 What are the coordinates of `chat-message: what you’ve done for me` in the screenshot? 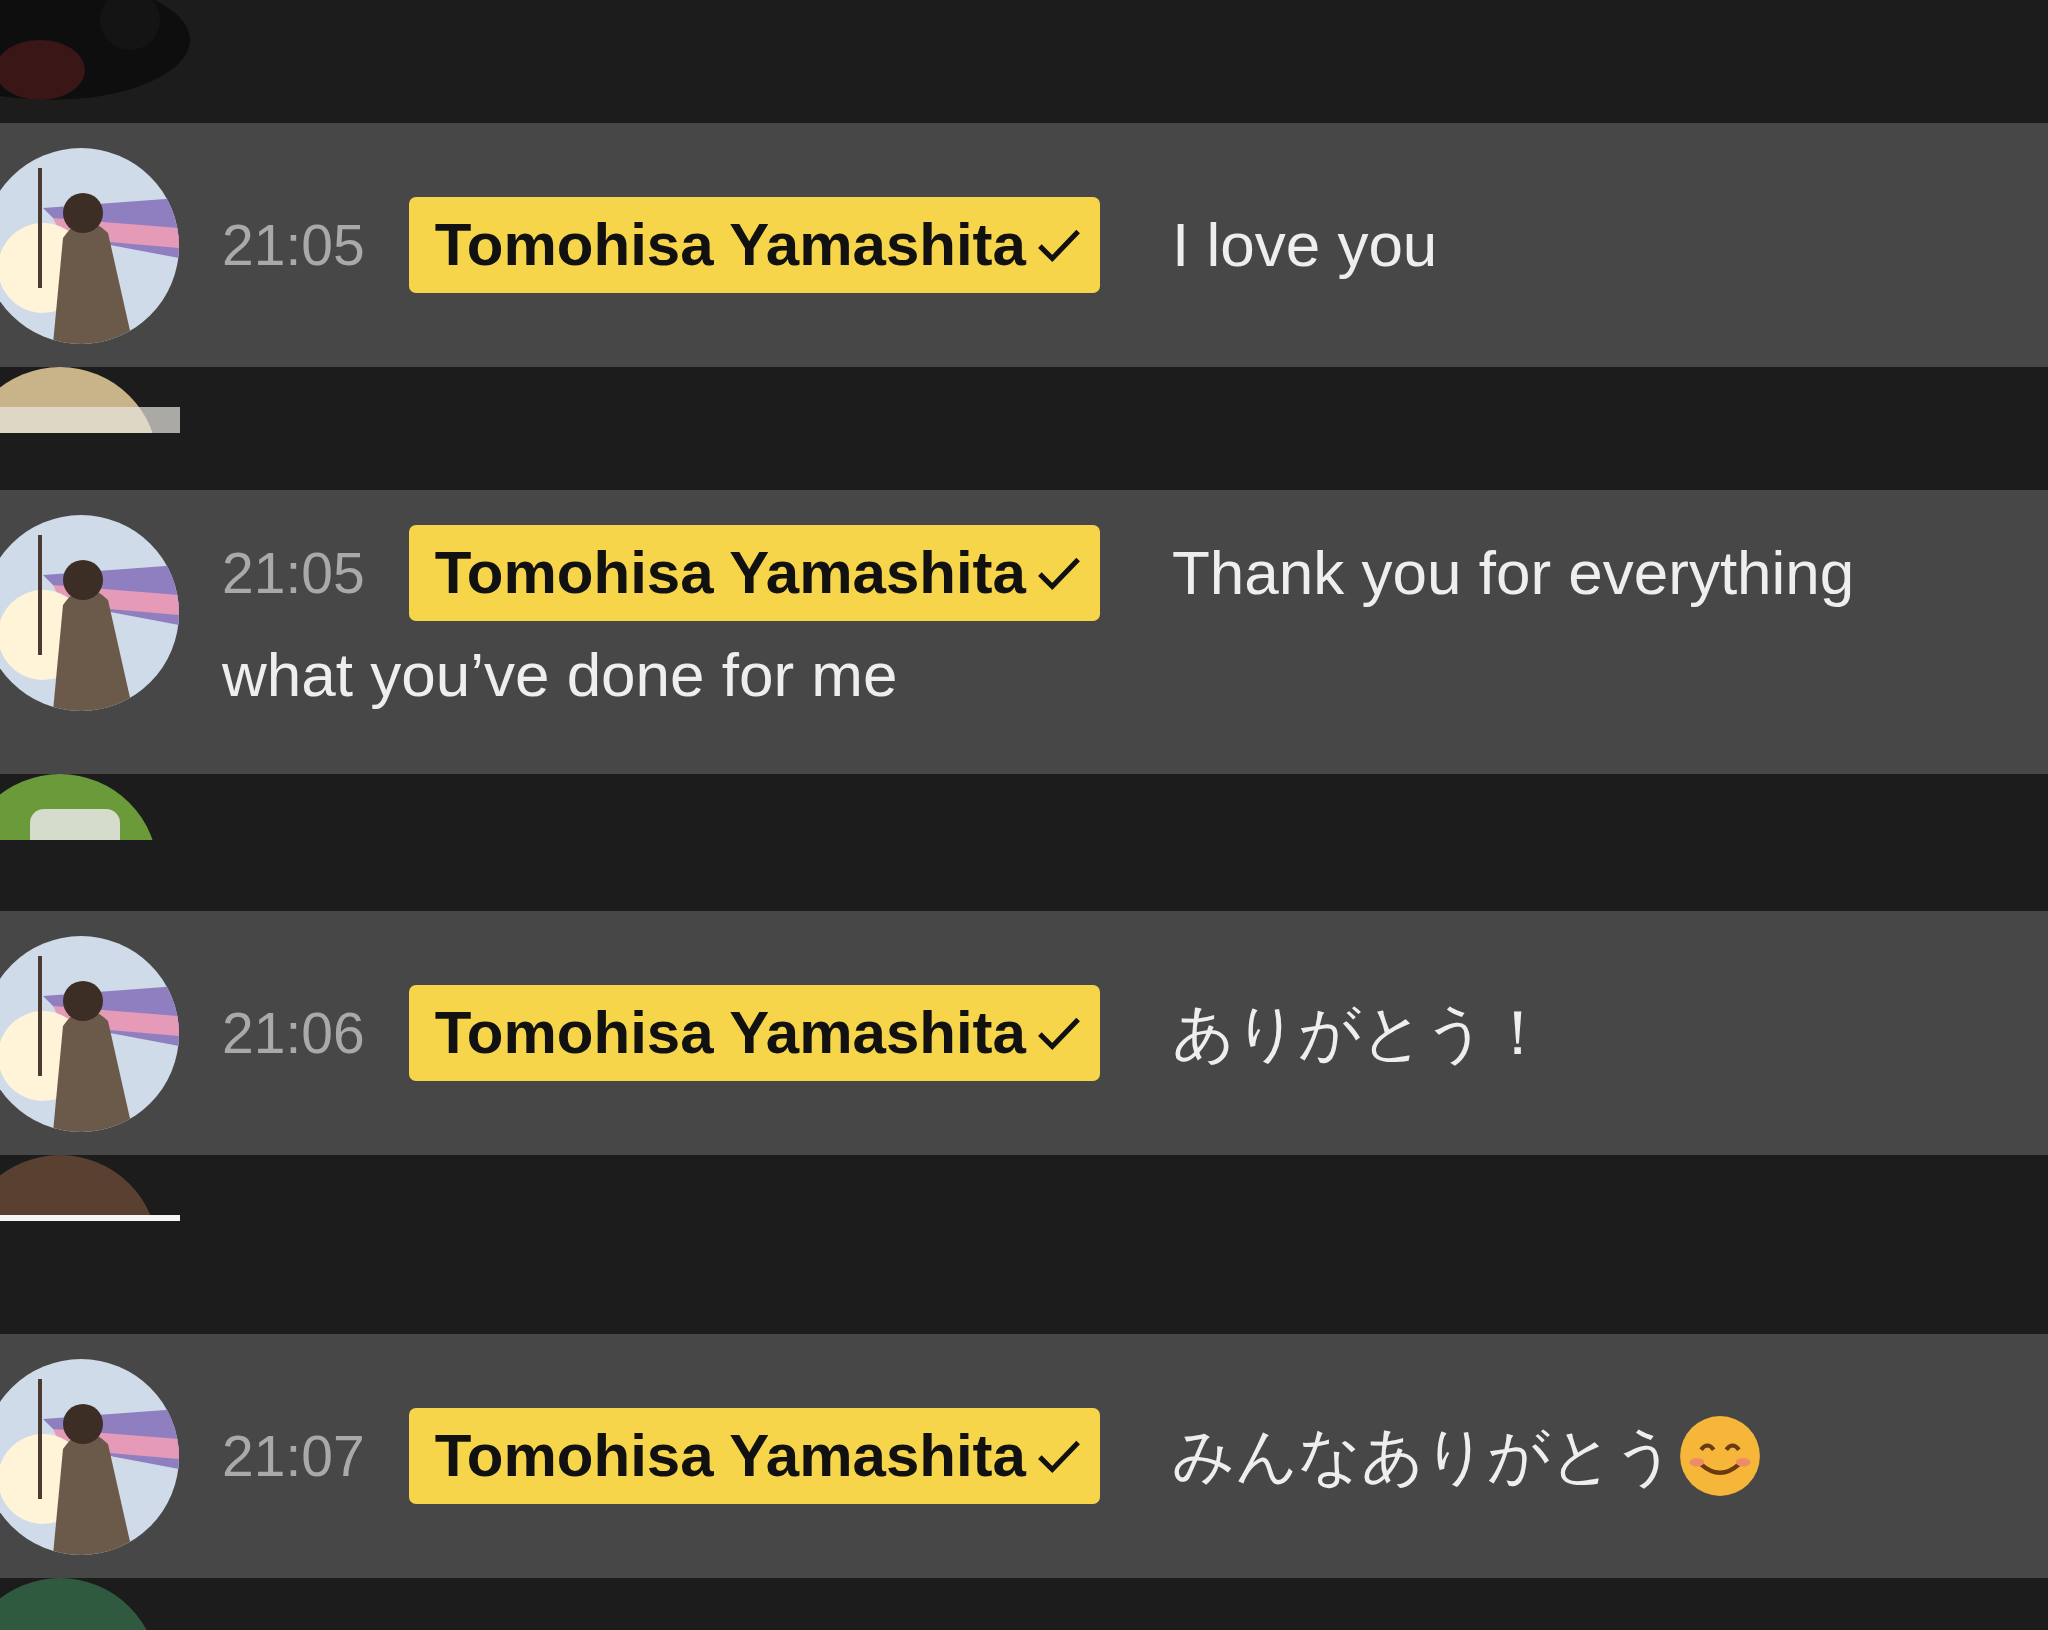 It's located at (560, 674).